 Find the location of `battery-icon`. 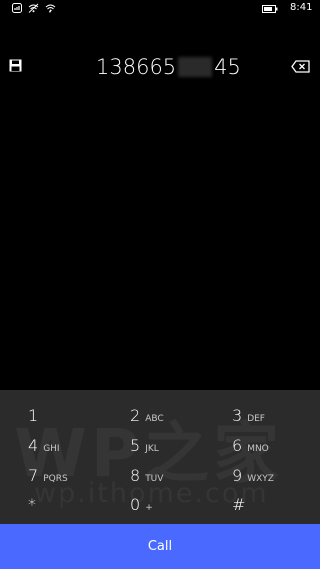

battery-icon is located at coordinates (270, 9).